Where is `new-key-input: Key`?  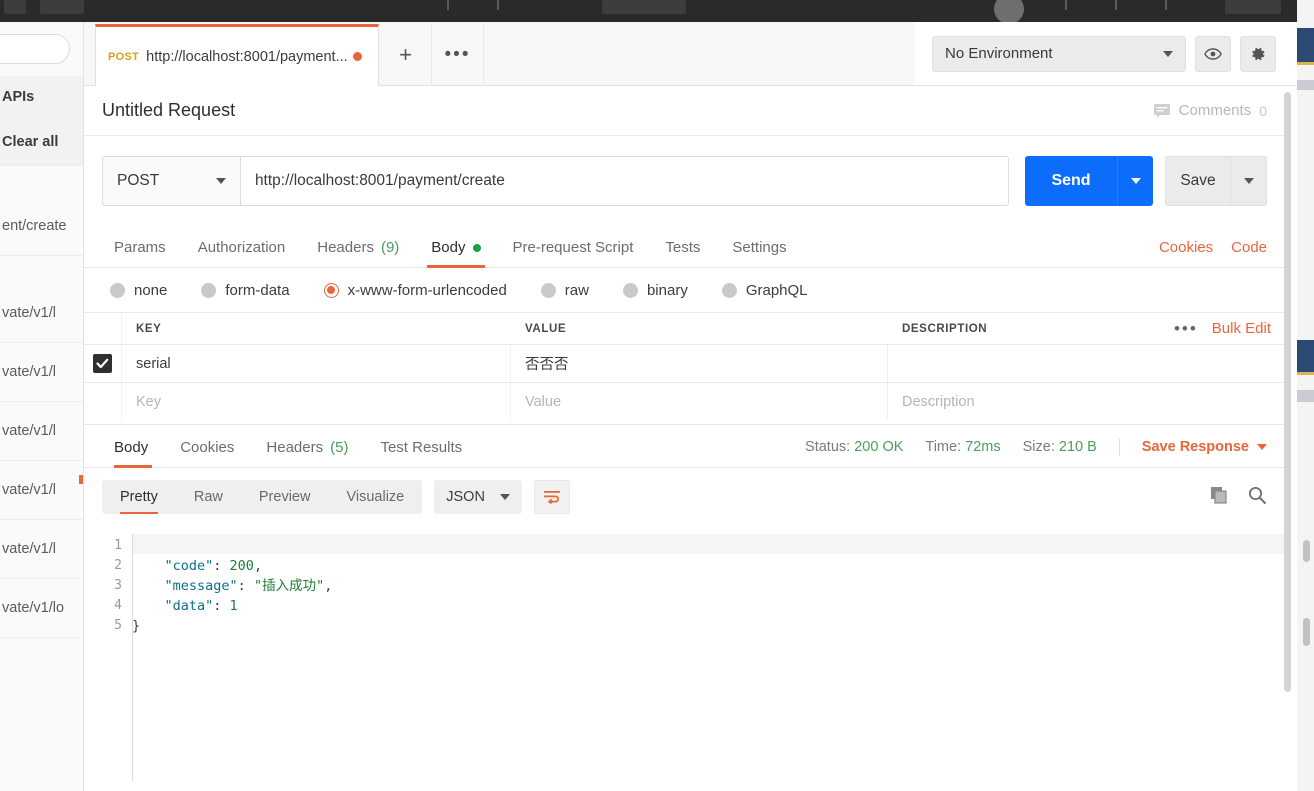 new-key-input: Key is located at coordinates (316, 401).